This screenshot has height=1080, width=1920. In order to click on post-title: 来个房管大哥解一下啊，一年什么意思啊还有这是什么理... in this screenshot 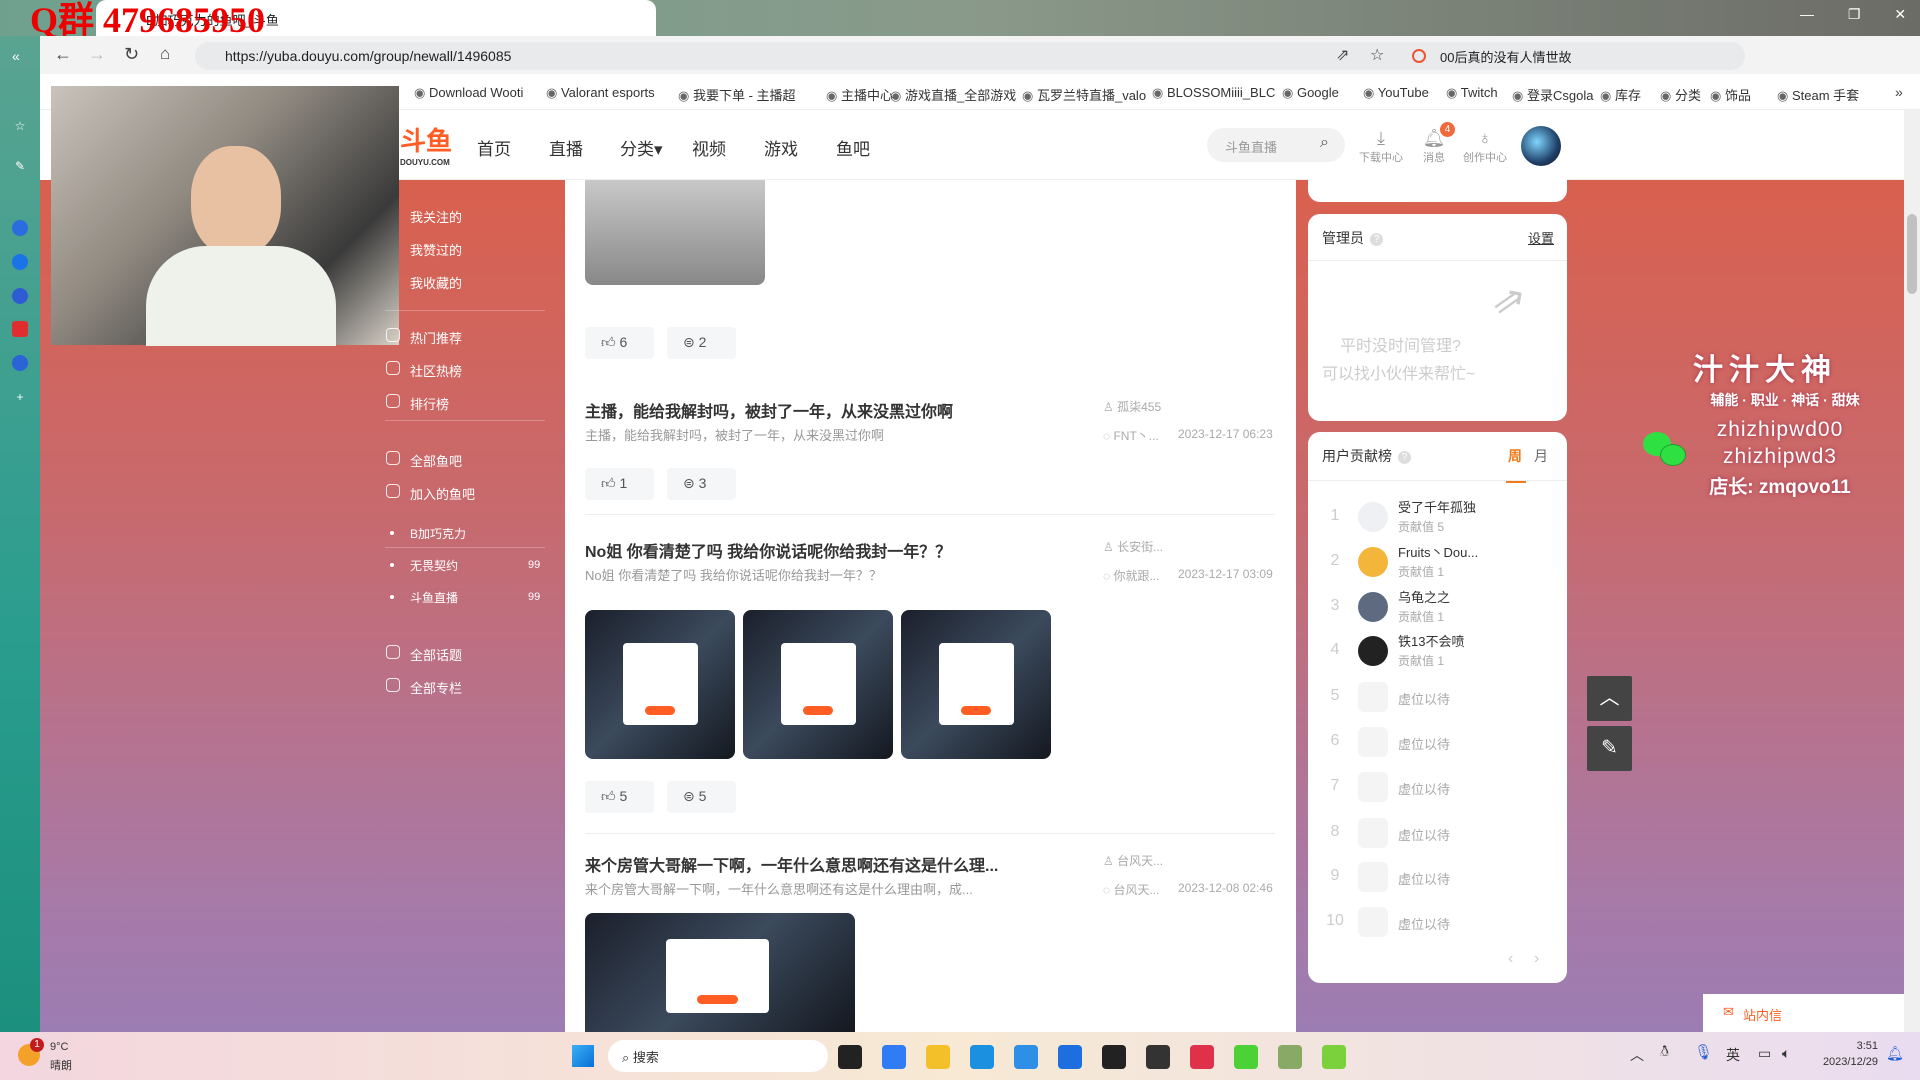, I will do `click(791, 864)`.